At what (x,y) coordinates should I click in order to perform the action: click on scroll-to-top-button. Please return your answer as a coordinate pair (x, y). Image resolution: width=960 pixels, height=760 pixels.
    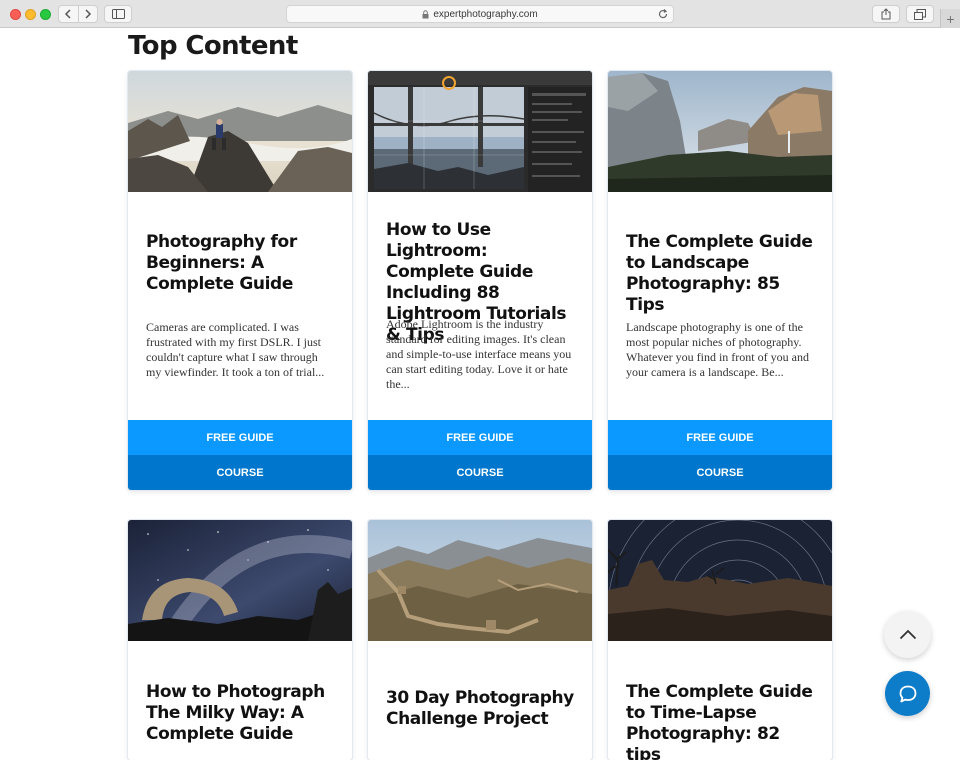
    Looking at the image, I should click on (907, 634).